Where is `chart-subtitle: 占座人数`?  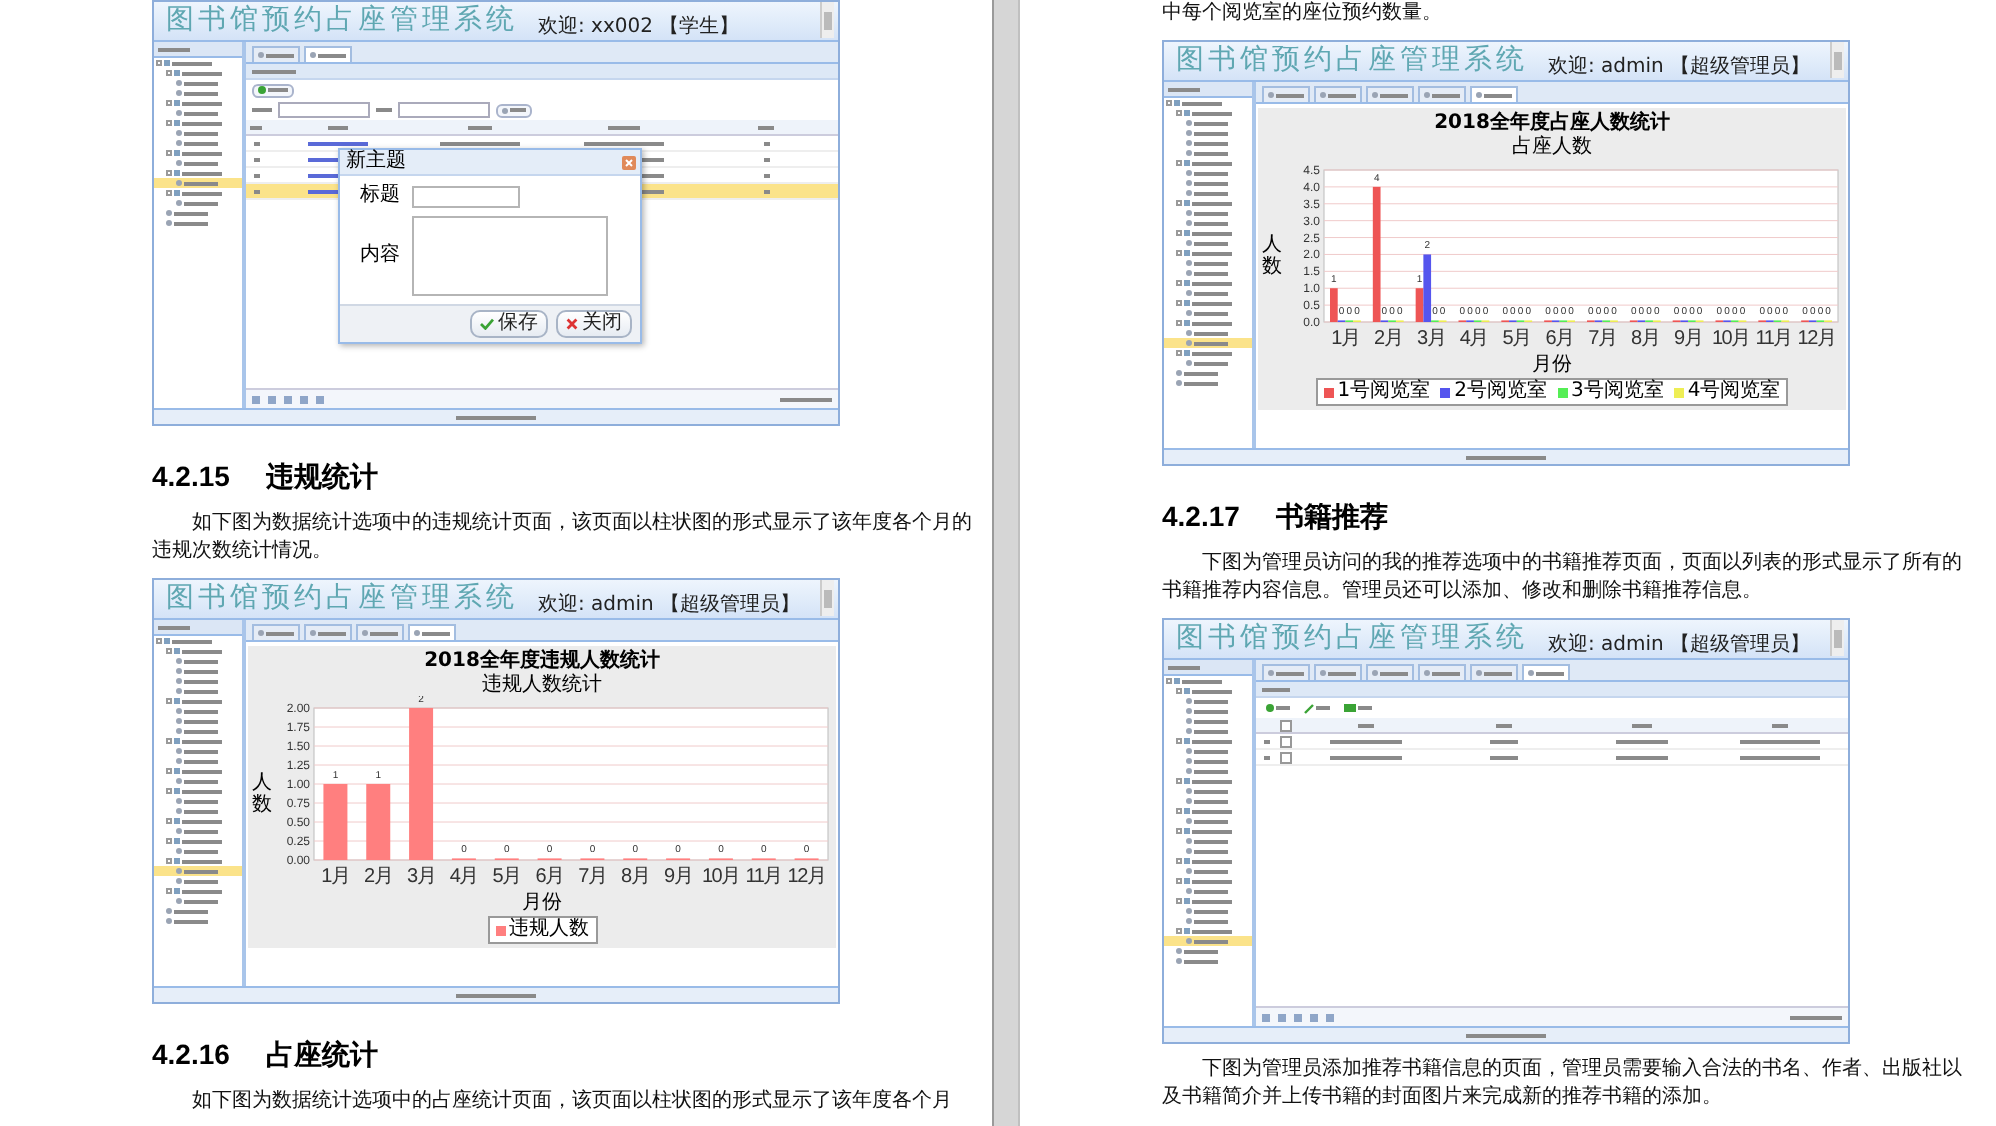 chart-subtitle: 占座人数 is located at coordinates (1552, 147).